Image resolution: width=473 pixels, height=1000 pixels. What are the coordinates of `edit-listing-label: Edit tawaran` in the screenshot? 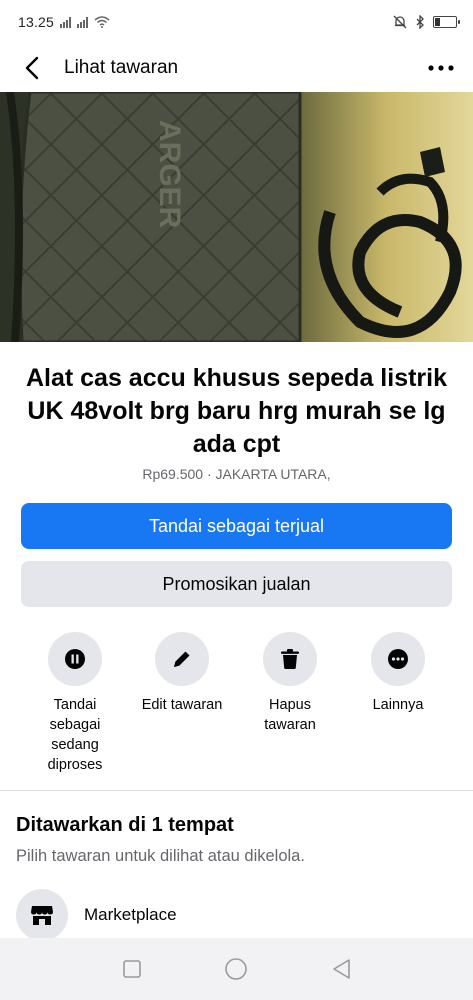 It's located at (182, 705).